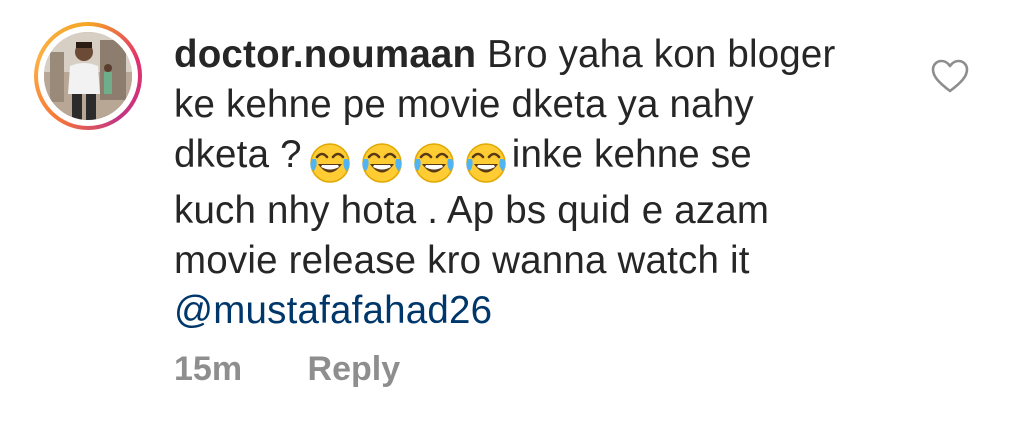  I want to click on heart-outline-icon, so click(950, 76).